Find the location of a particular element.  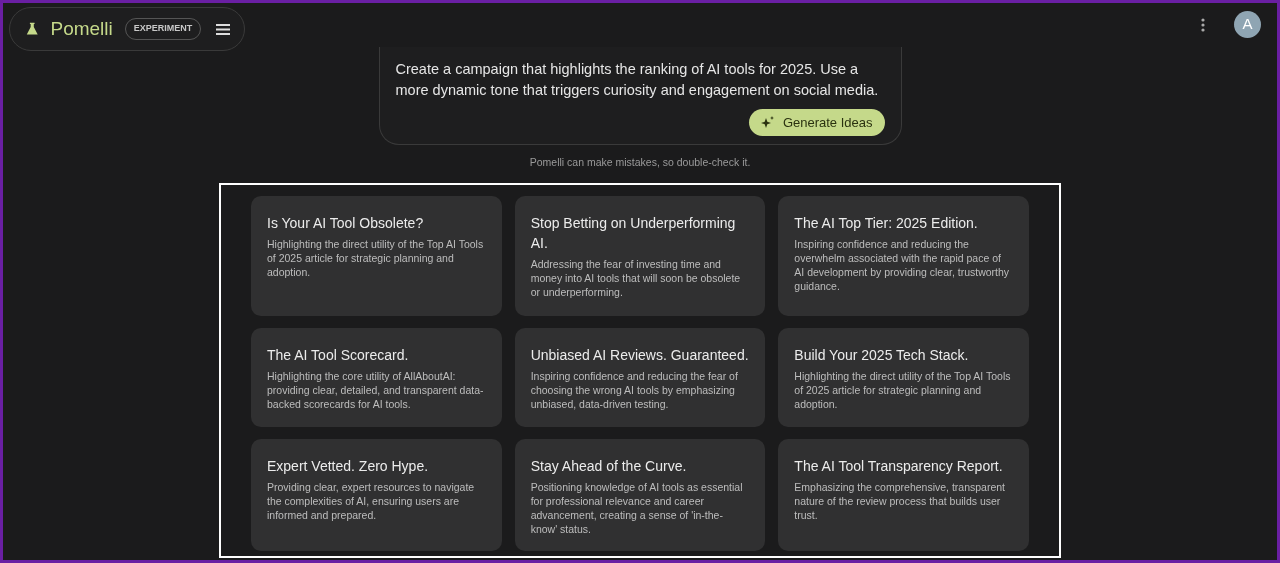

idea-card: Build Your 2025 Tech Stack. Highlighting the direct utility of the Top AI Tools of 2025 article for strategic planning and adoption. is located at coordinates (903, 377).